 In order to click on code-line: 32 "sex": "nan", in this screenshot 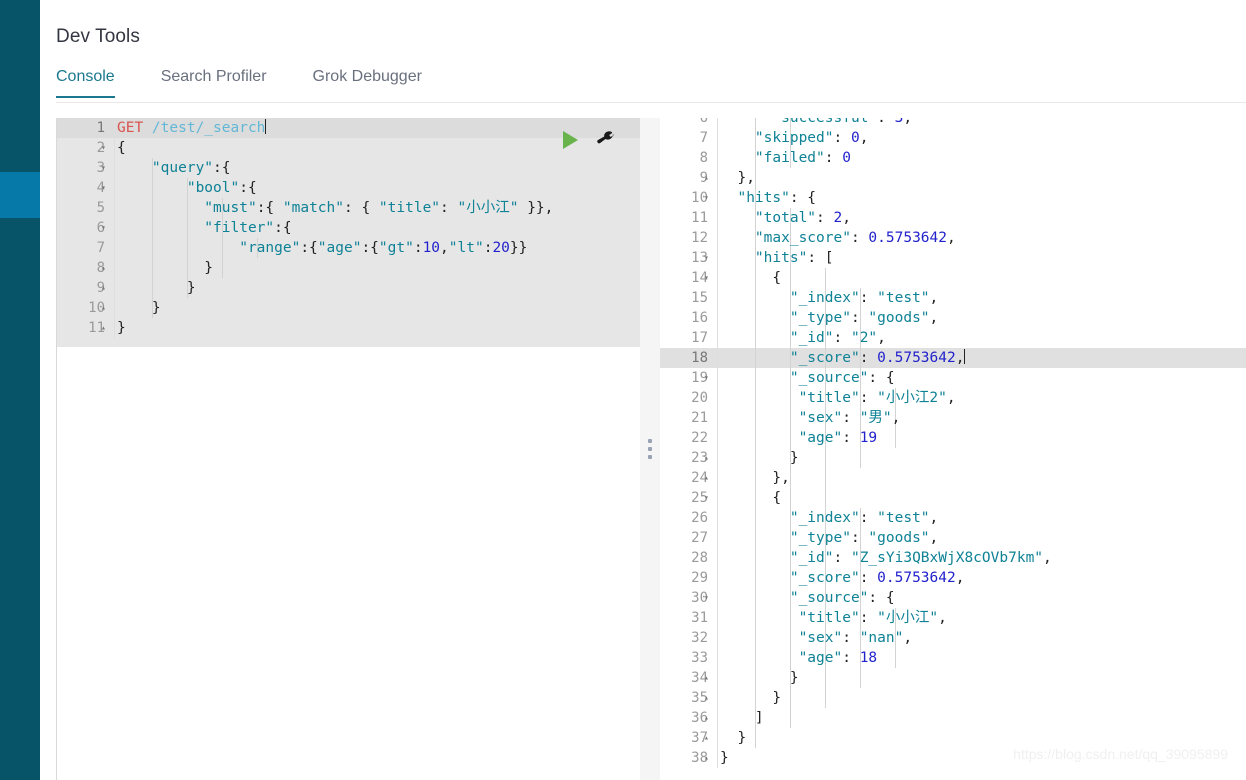, I will do `click(953, 638)`.